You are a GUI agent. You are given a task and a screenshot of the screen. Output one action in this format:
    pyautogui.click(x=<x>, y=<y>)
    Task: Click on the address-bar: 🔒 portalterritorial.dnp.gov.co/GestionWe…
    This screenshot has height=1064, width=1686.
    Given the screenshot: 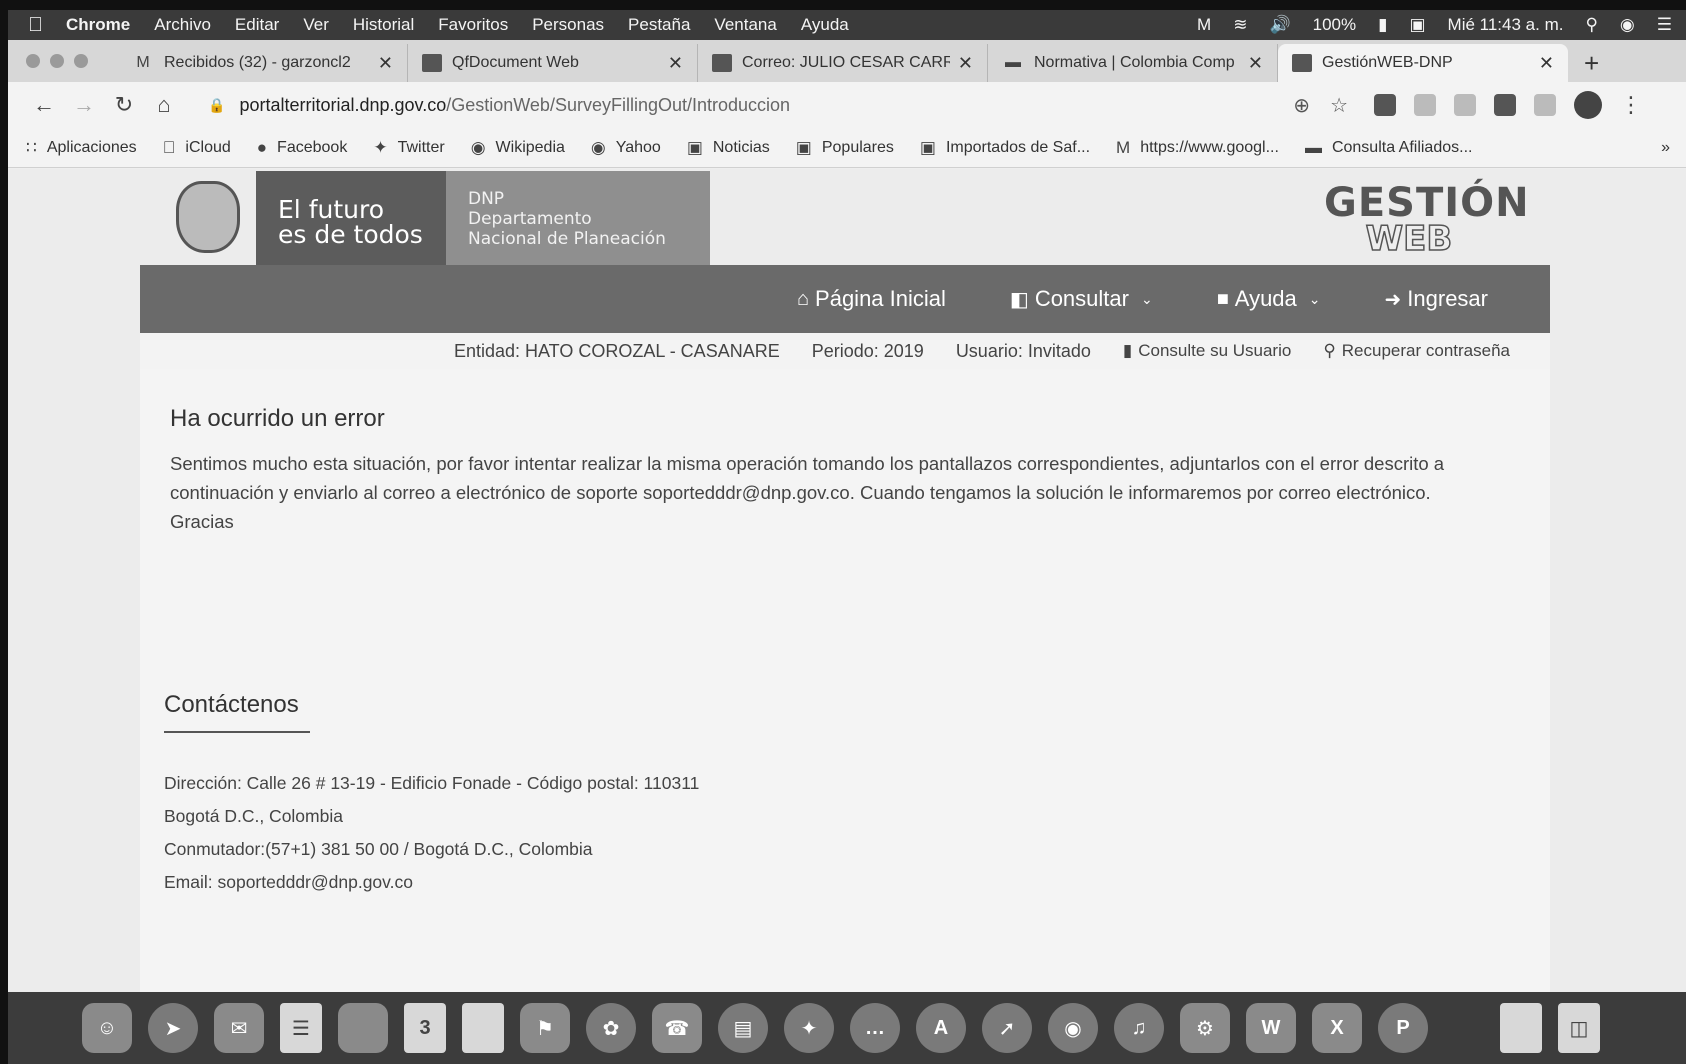 What is the action you would take?
    pyautogui.click(x=778, y=105)
    